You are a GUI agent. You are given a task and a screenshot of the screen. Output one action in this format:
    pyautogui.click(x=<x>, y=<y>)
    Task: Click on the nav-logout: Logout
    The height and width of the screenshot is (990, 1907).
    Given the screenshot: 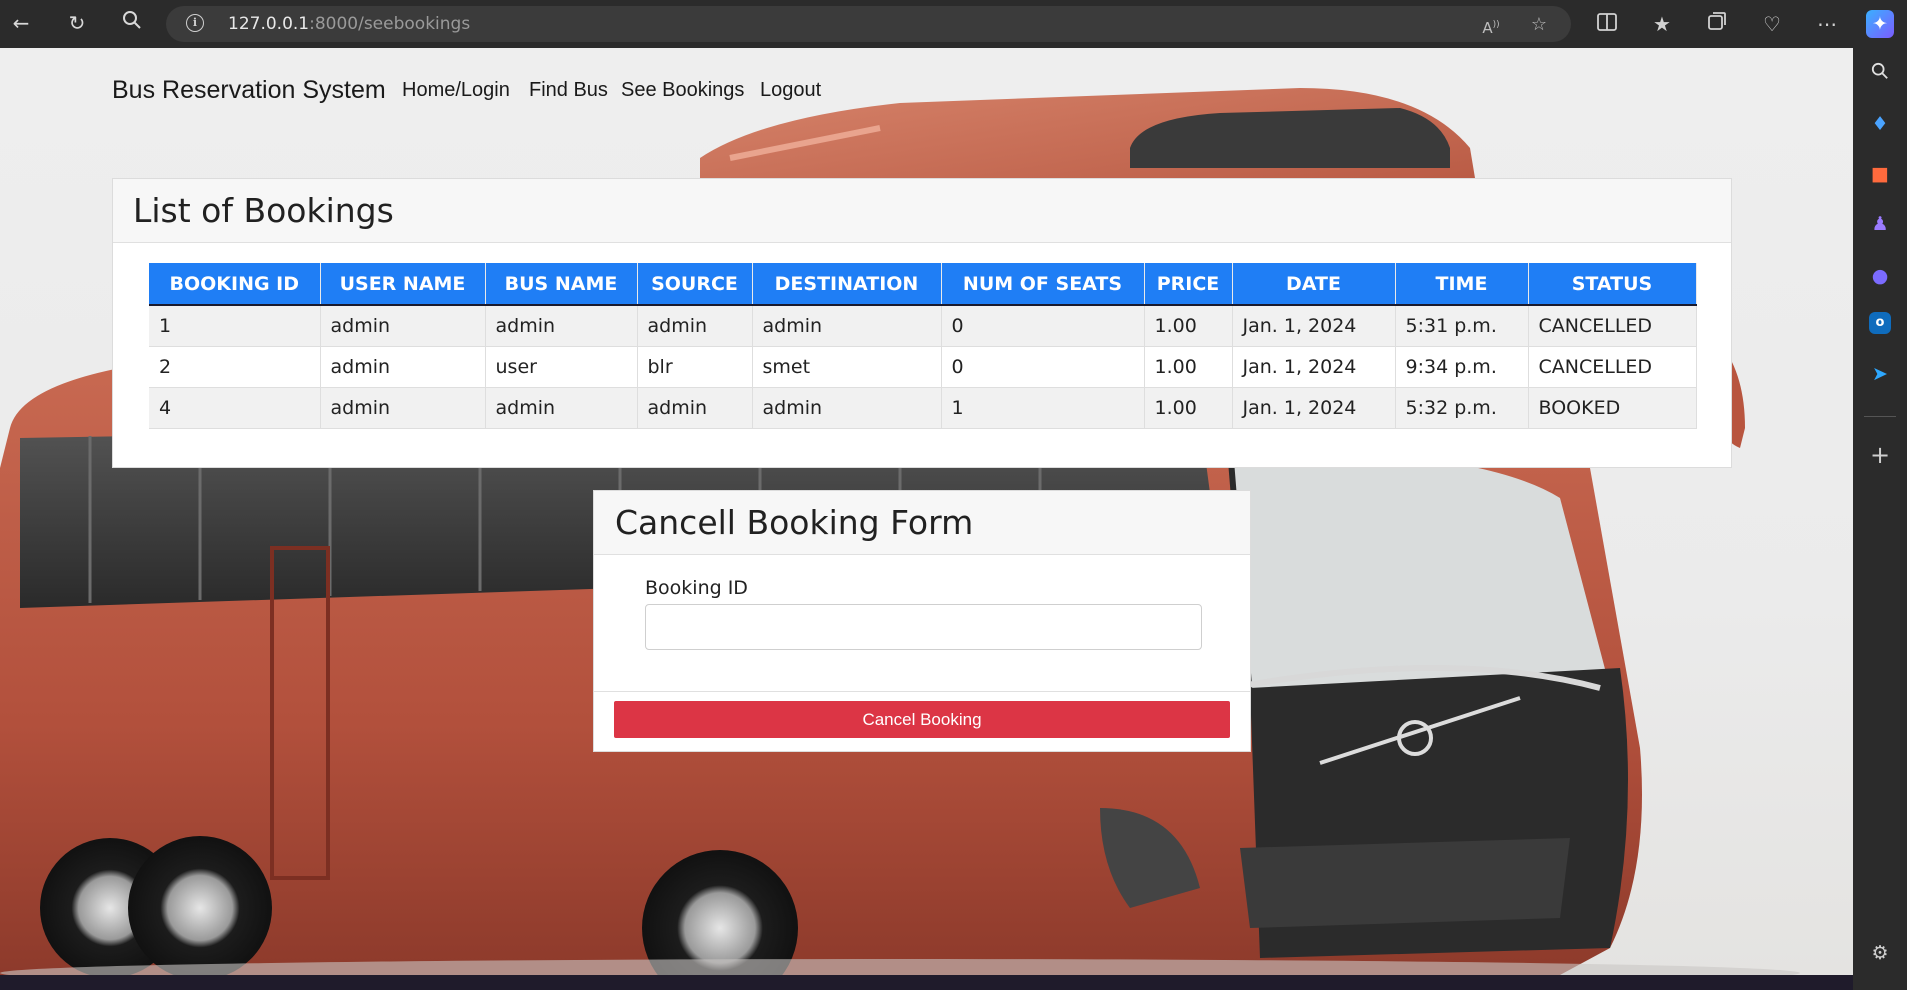 What is the action you would take?
    pyautogui.click(x=790, y=90)
    